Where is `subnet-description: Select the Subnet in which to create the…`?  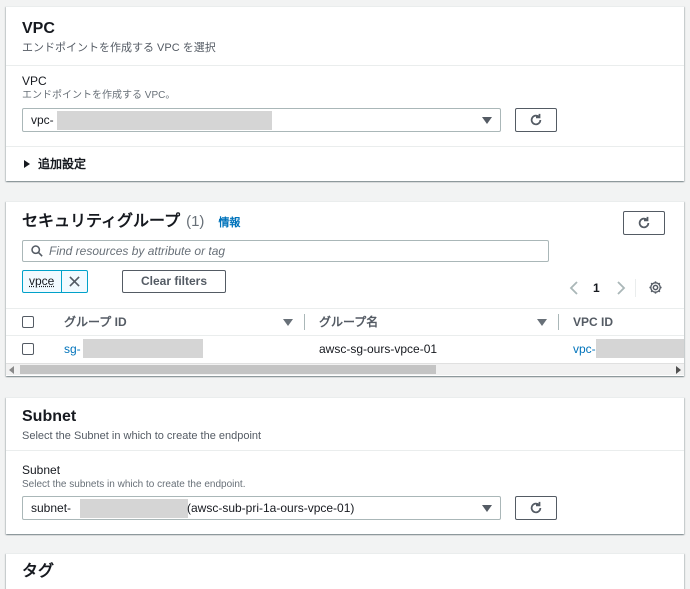
subnet-description: Select the Subnet in which to create the… is located at coordinates (345, 436).